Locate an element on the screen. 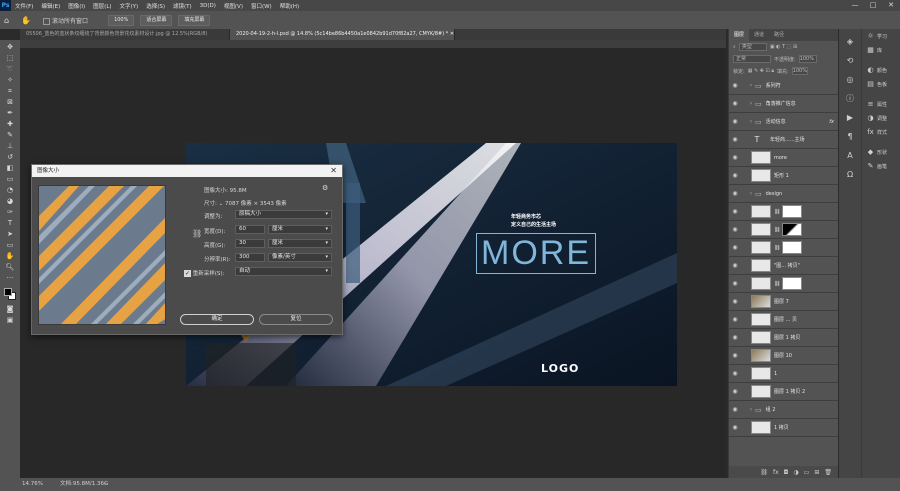 Image resolution: width=900 pixels, height=491 pixels. dialog-close-icon: ✕ is located at coordinates (333, 171).